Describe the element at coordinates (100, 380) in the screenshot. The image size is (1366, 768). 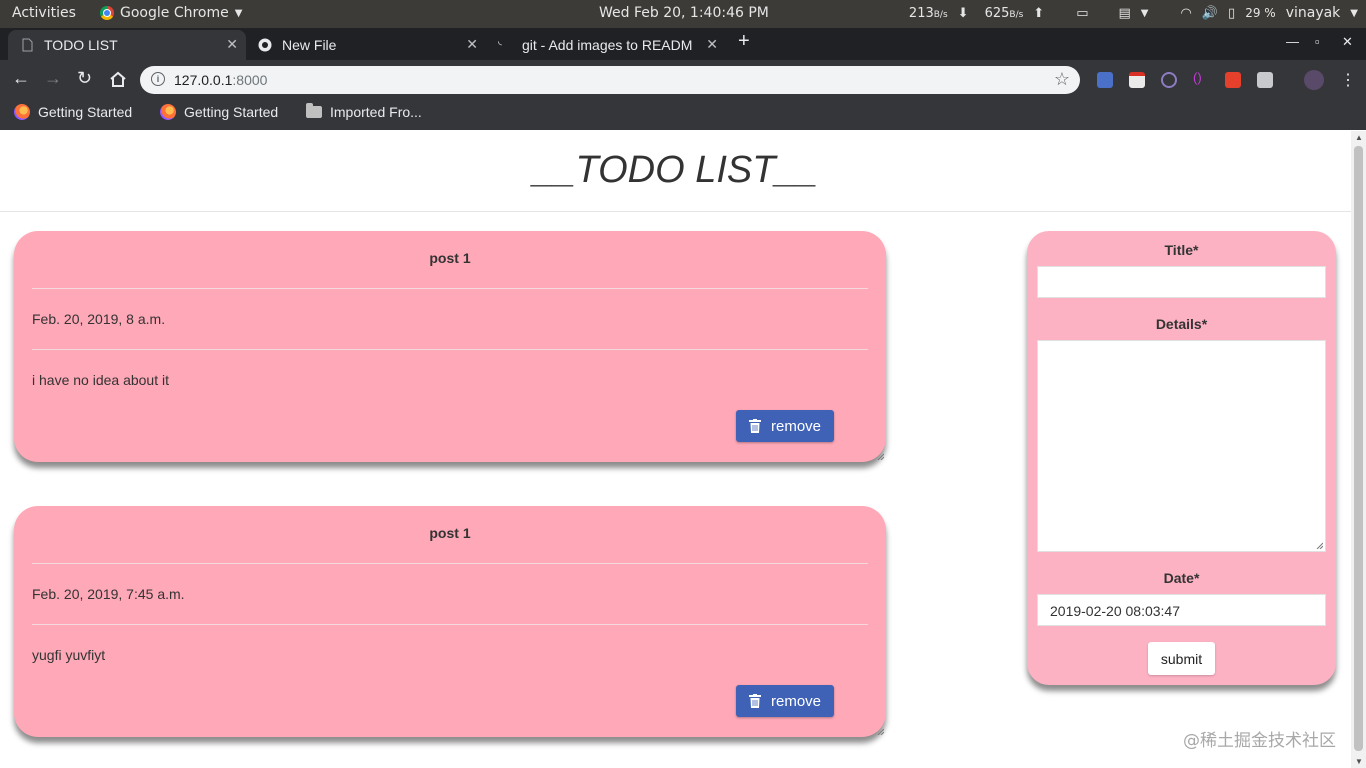
I see `post-details: i have no idea about it` at that location.